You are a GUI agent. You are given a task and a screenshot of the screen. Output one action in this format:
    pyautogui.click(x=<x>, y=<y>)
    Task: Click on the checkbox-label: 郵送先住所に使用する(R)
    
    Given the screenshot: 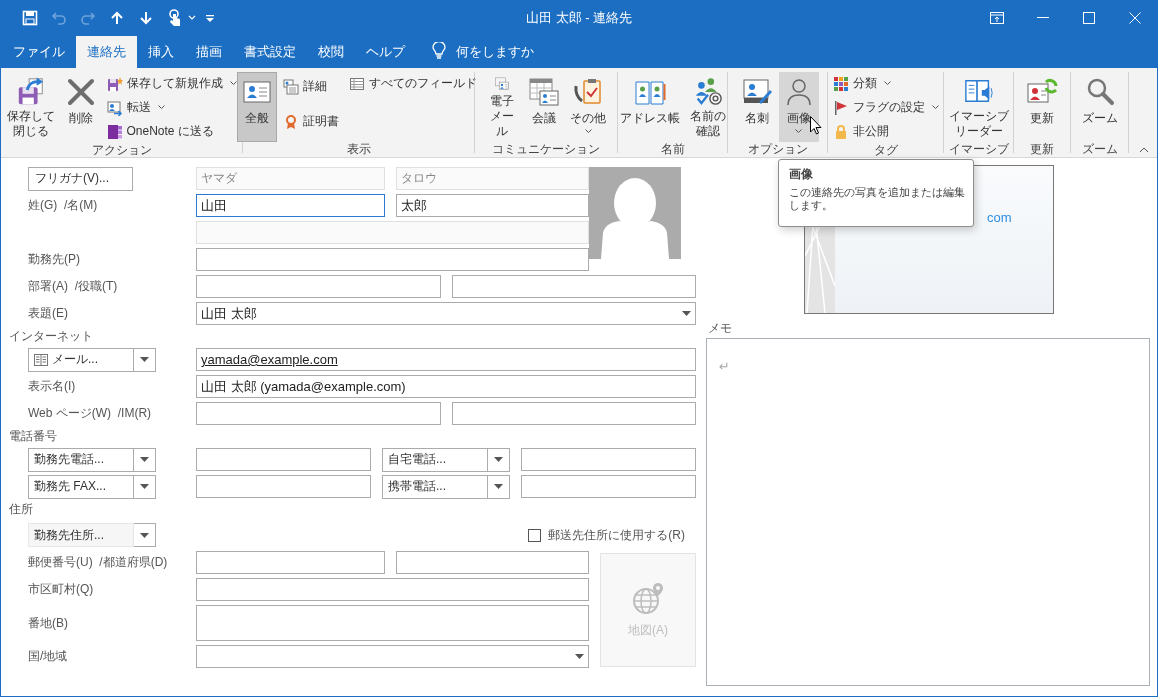 What is the action you would take?
    pyautogui.click(x=616, y=535)
    